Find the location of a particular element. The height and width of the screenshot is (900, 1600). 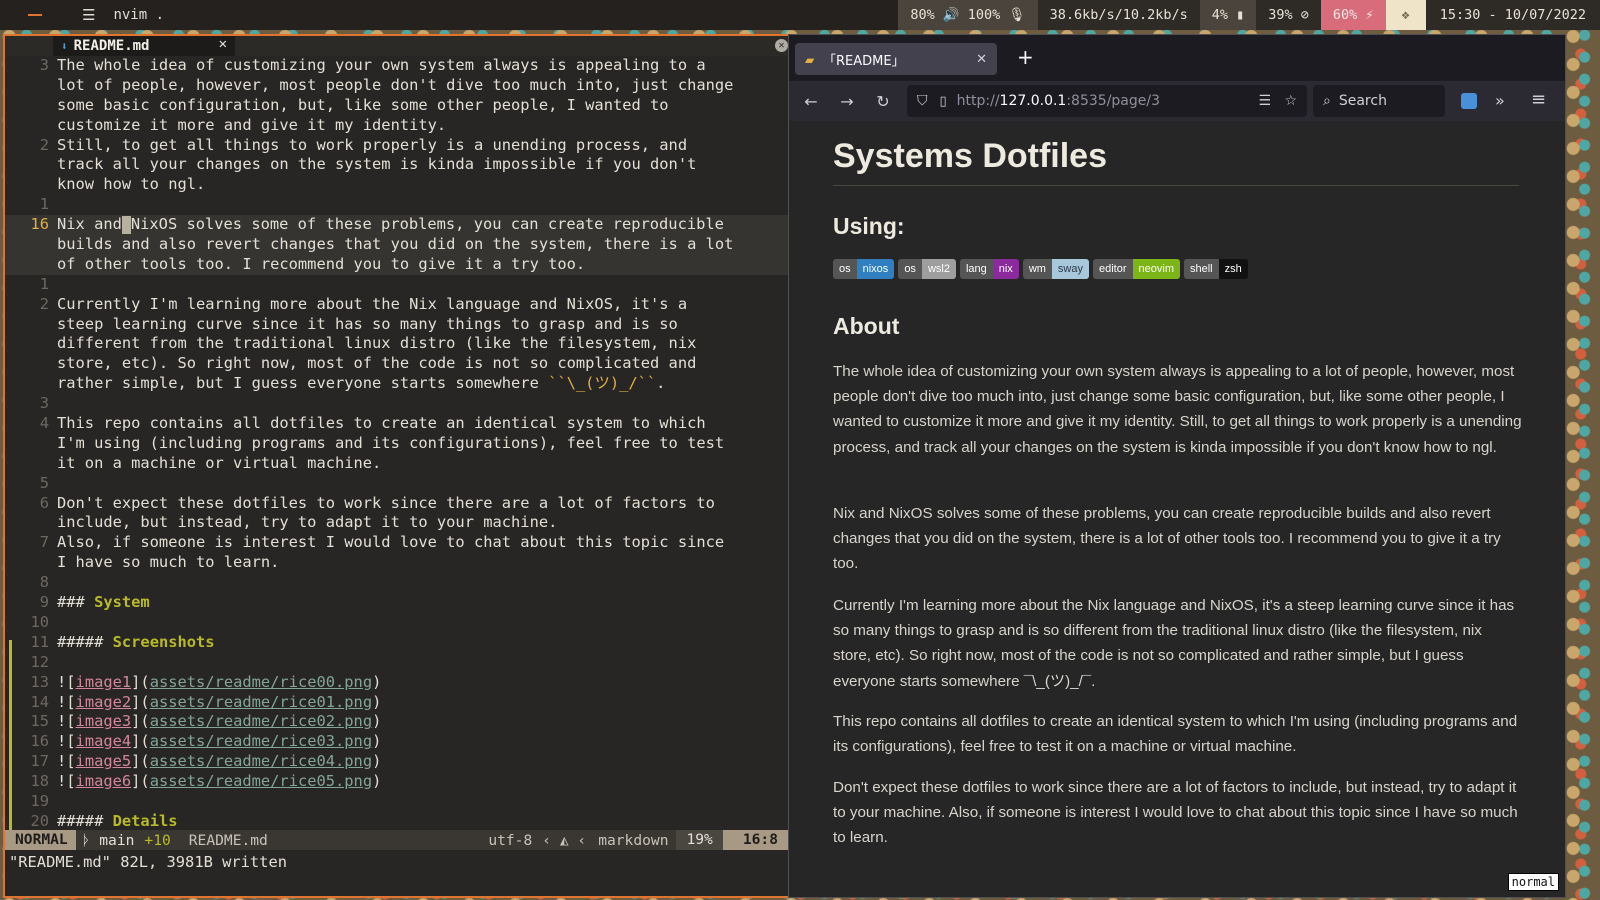

editor-line: know how to ngl. is located at coordinates (401, 185).